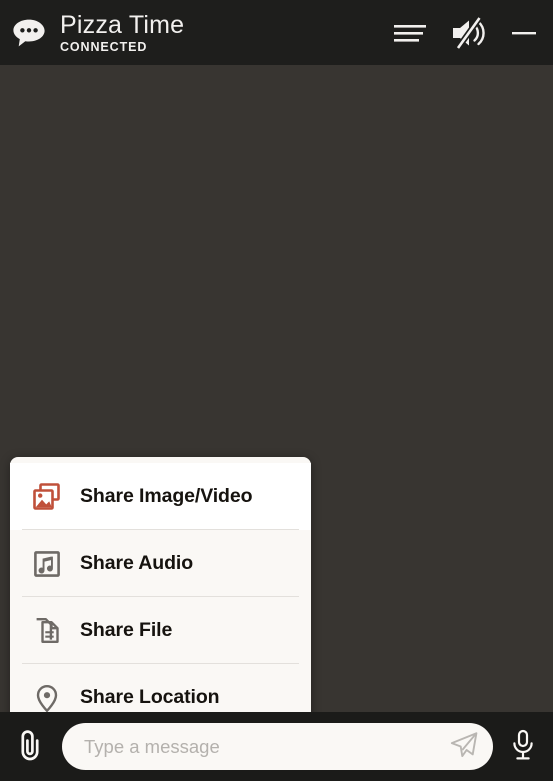 The image size is (553, 781). I want to click on menu-item-label: Share File, so click(126, 630).